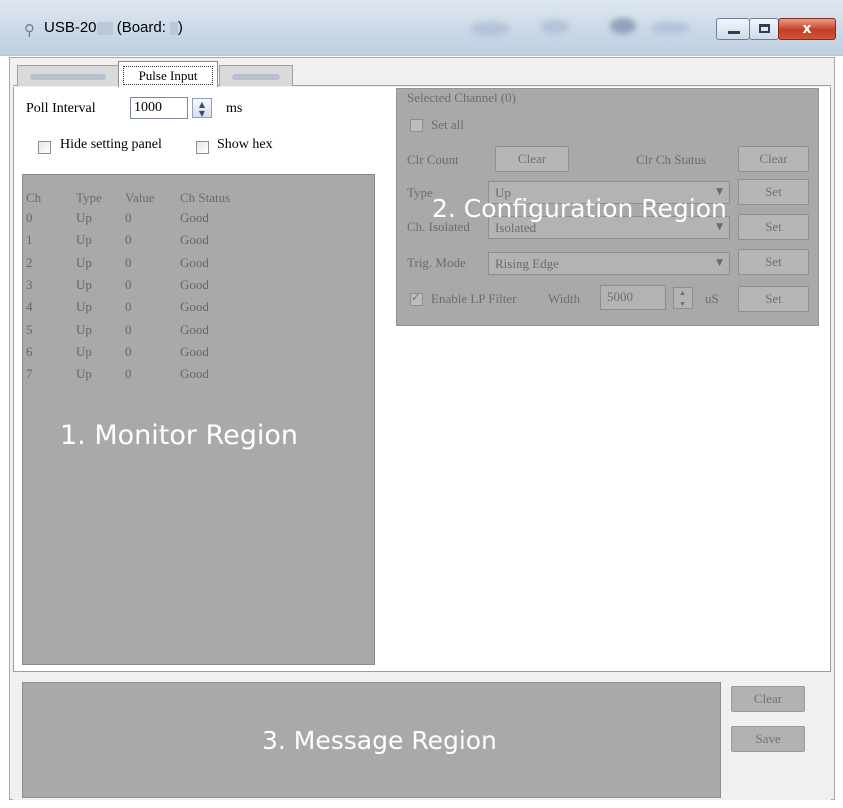 This screenshot has height=808, width=843. I want to click on close-icon: x, so click(807, 29).